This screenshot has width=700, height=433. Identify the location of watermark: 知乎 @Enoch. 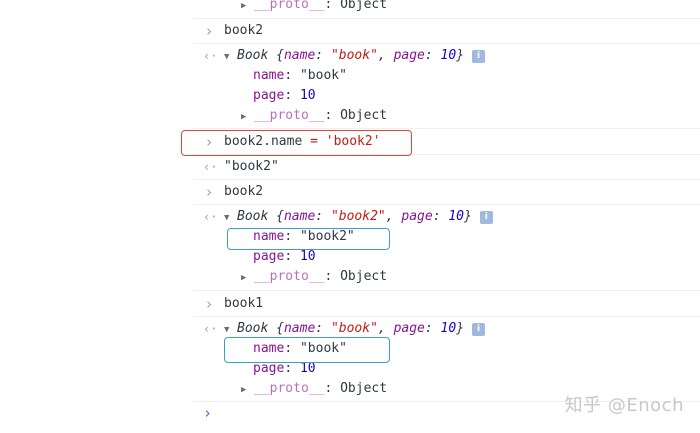
(624, 405).